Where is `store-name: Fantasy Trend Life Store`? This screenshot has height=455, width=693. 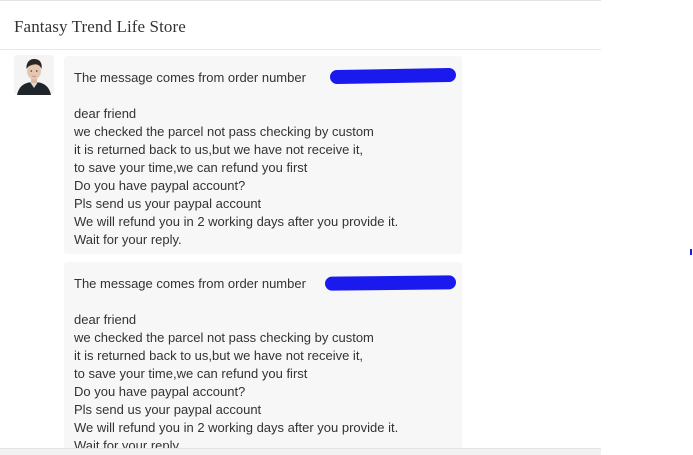
store-name: Fantasy Trend Life Store is located at coordinates (100, 27).